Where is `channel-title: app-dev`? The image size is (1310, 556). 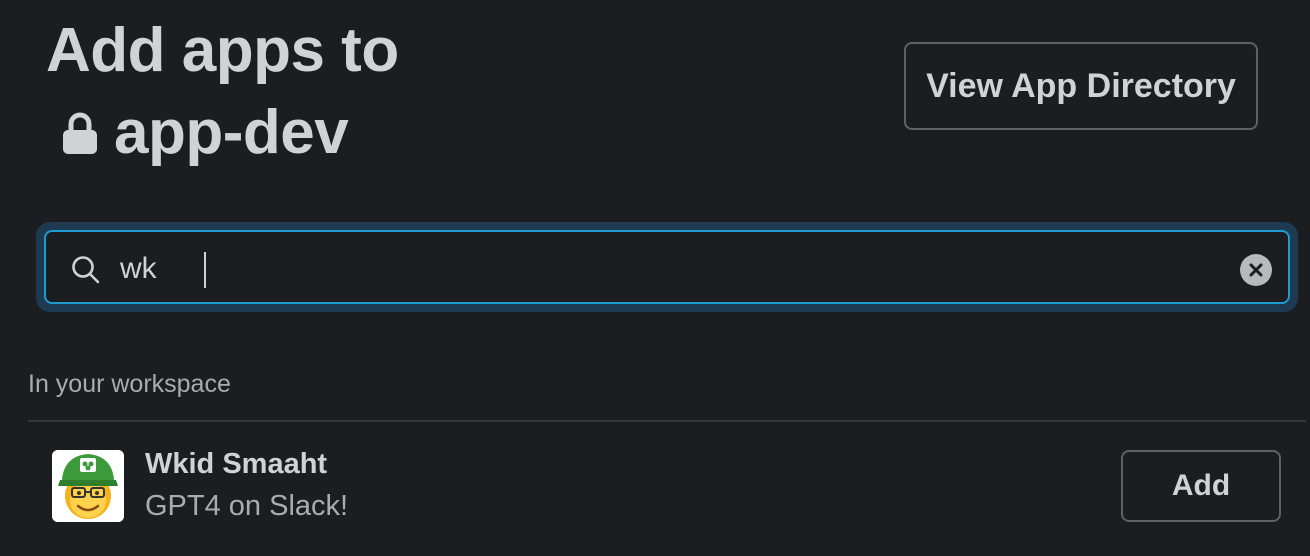
channel-title: app-dev is located at coordinates (222, 133).